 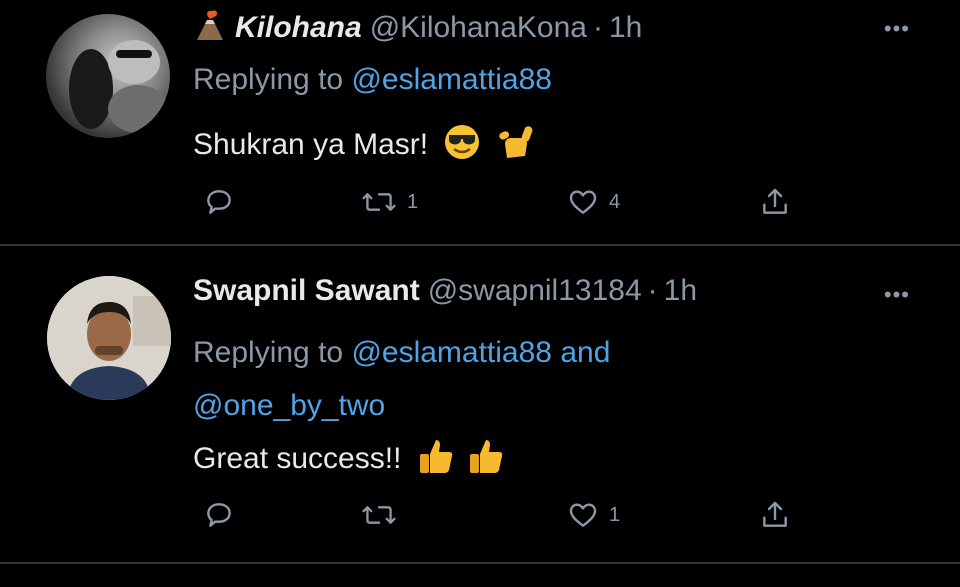 I want to click on user-handle: @KilohanaKona, so click(x=478, y=27).